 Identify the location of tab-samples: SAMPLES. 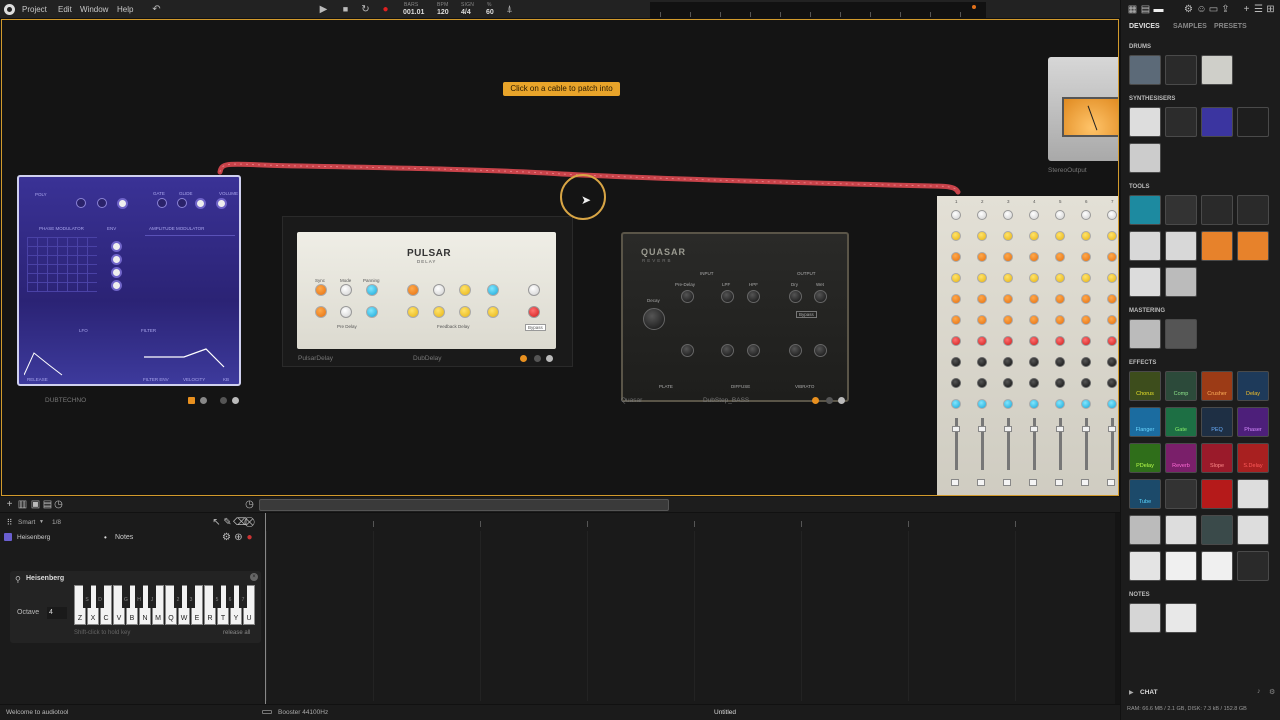
(1190, 26).